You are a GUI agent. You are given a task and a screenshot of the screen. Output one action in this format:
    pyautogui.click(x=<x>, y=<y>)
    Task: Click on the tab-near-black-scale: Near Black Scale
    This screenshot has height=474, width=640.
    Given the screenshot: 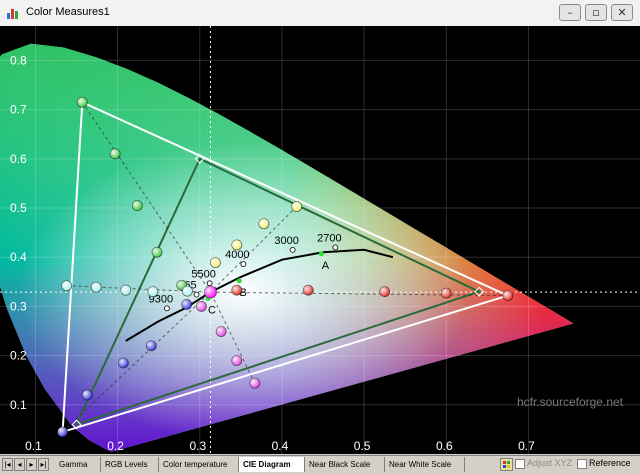 What is the action you would take?
    pyautogui.click(x=345, y=464)
    